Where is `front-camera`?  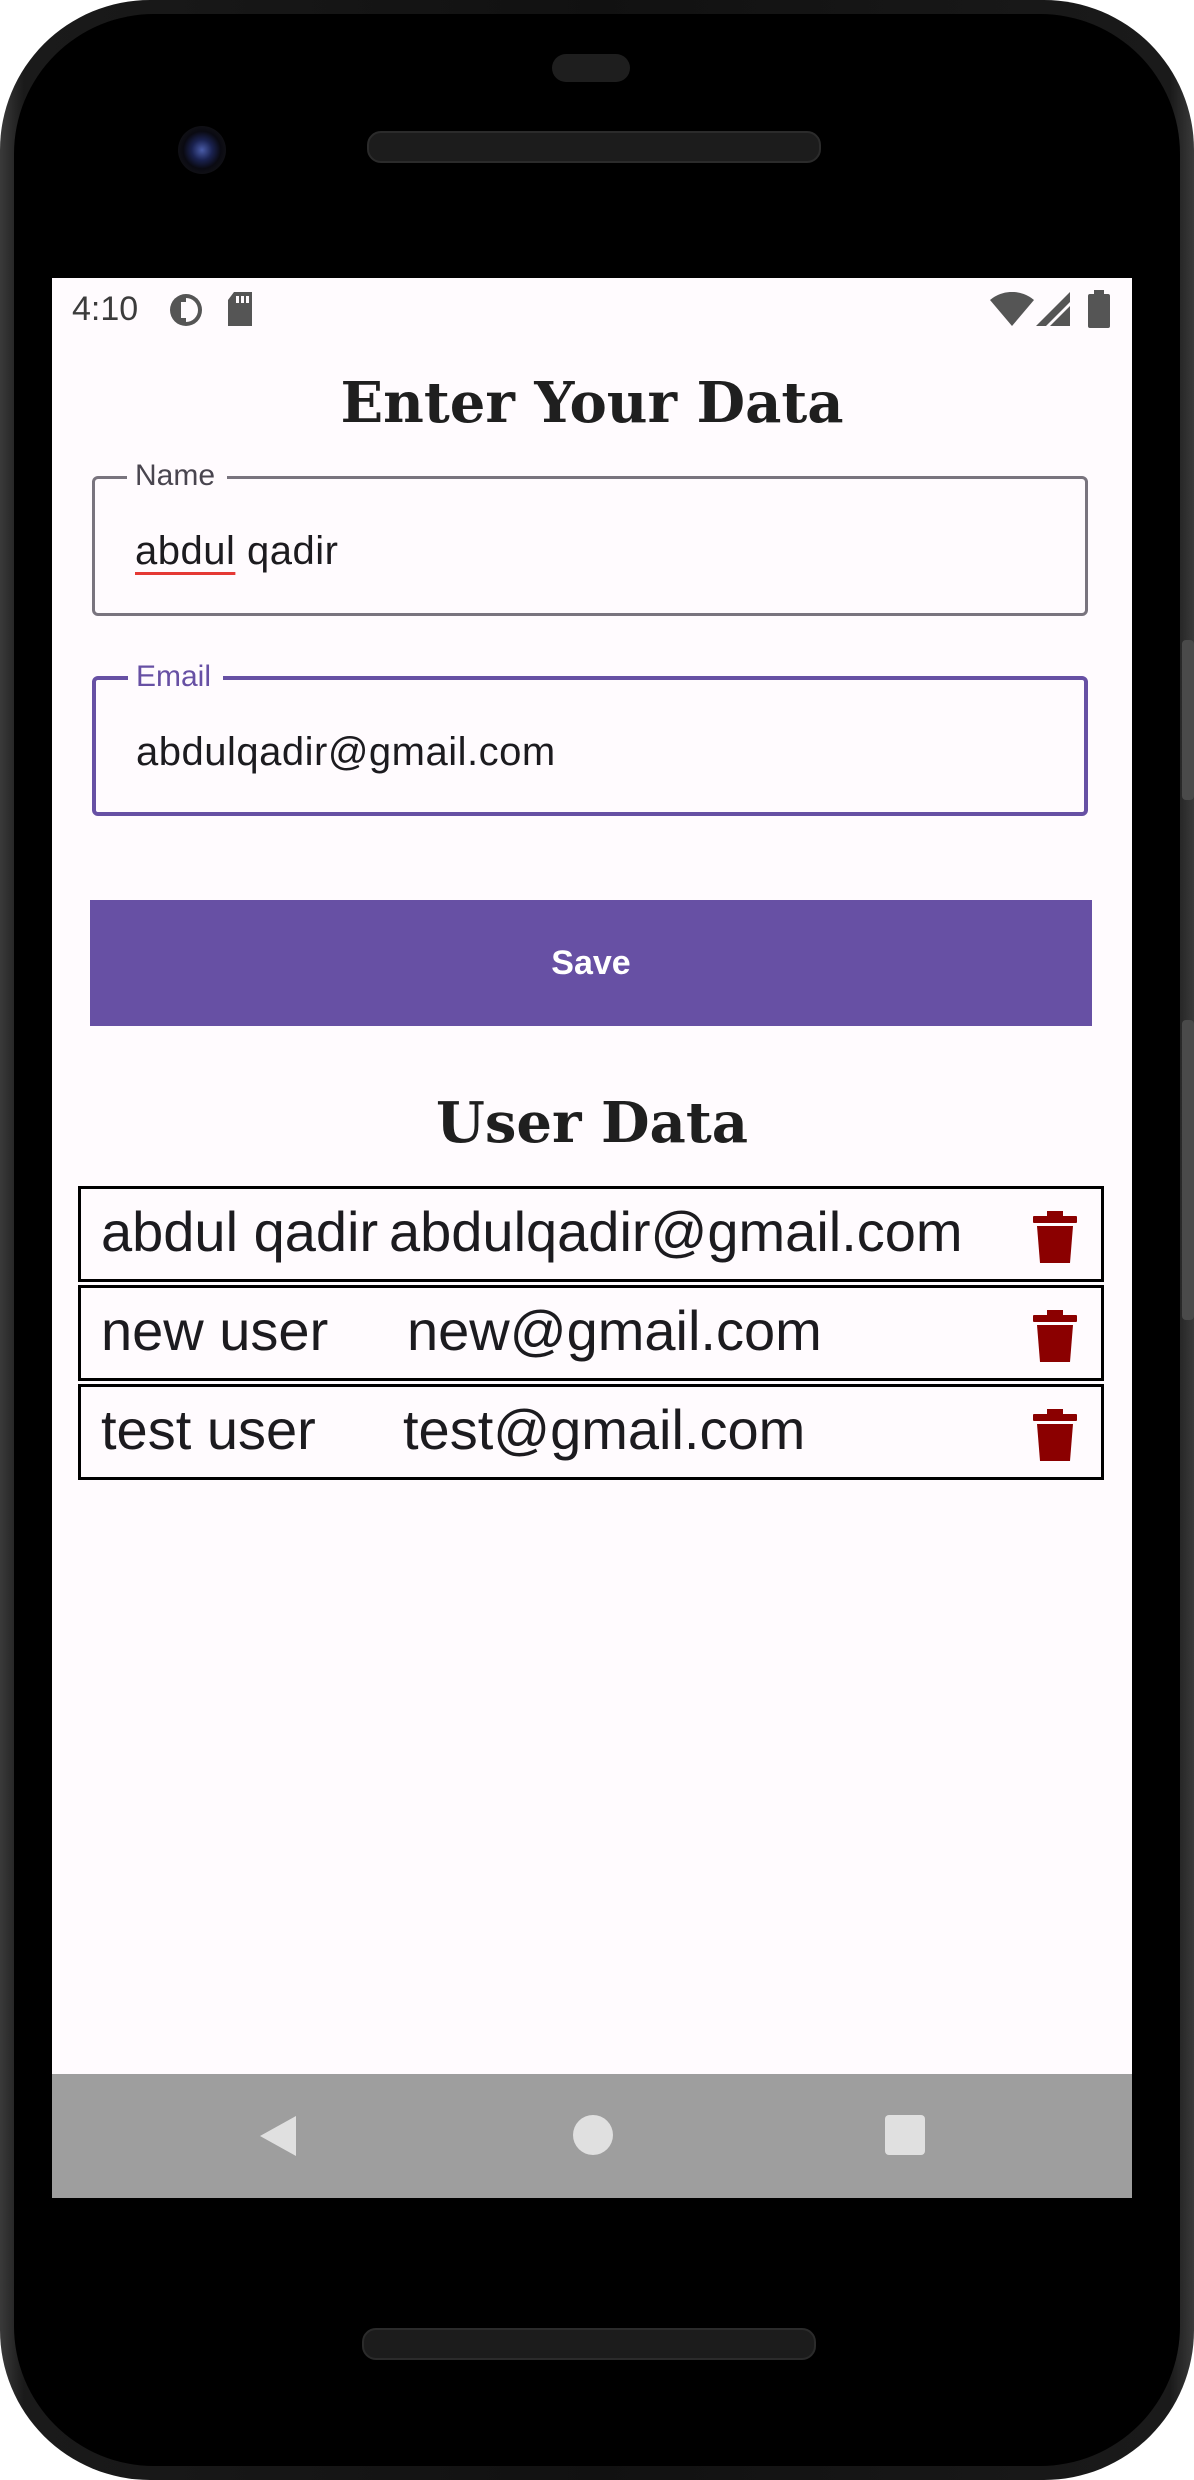
front-camera is located at coordinates (202, 150).